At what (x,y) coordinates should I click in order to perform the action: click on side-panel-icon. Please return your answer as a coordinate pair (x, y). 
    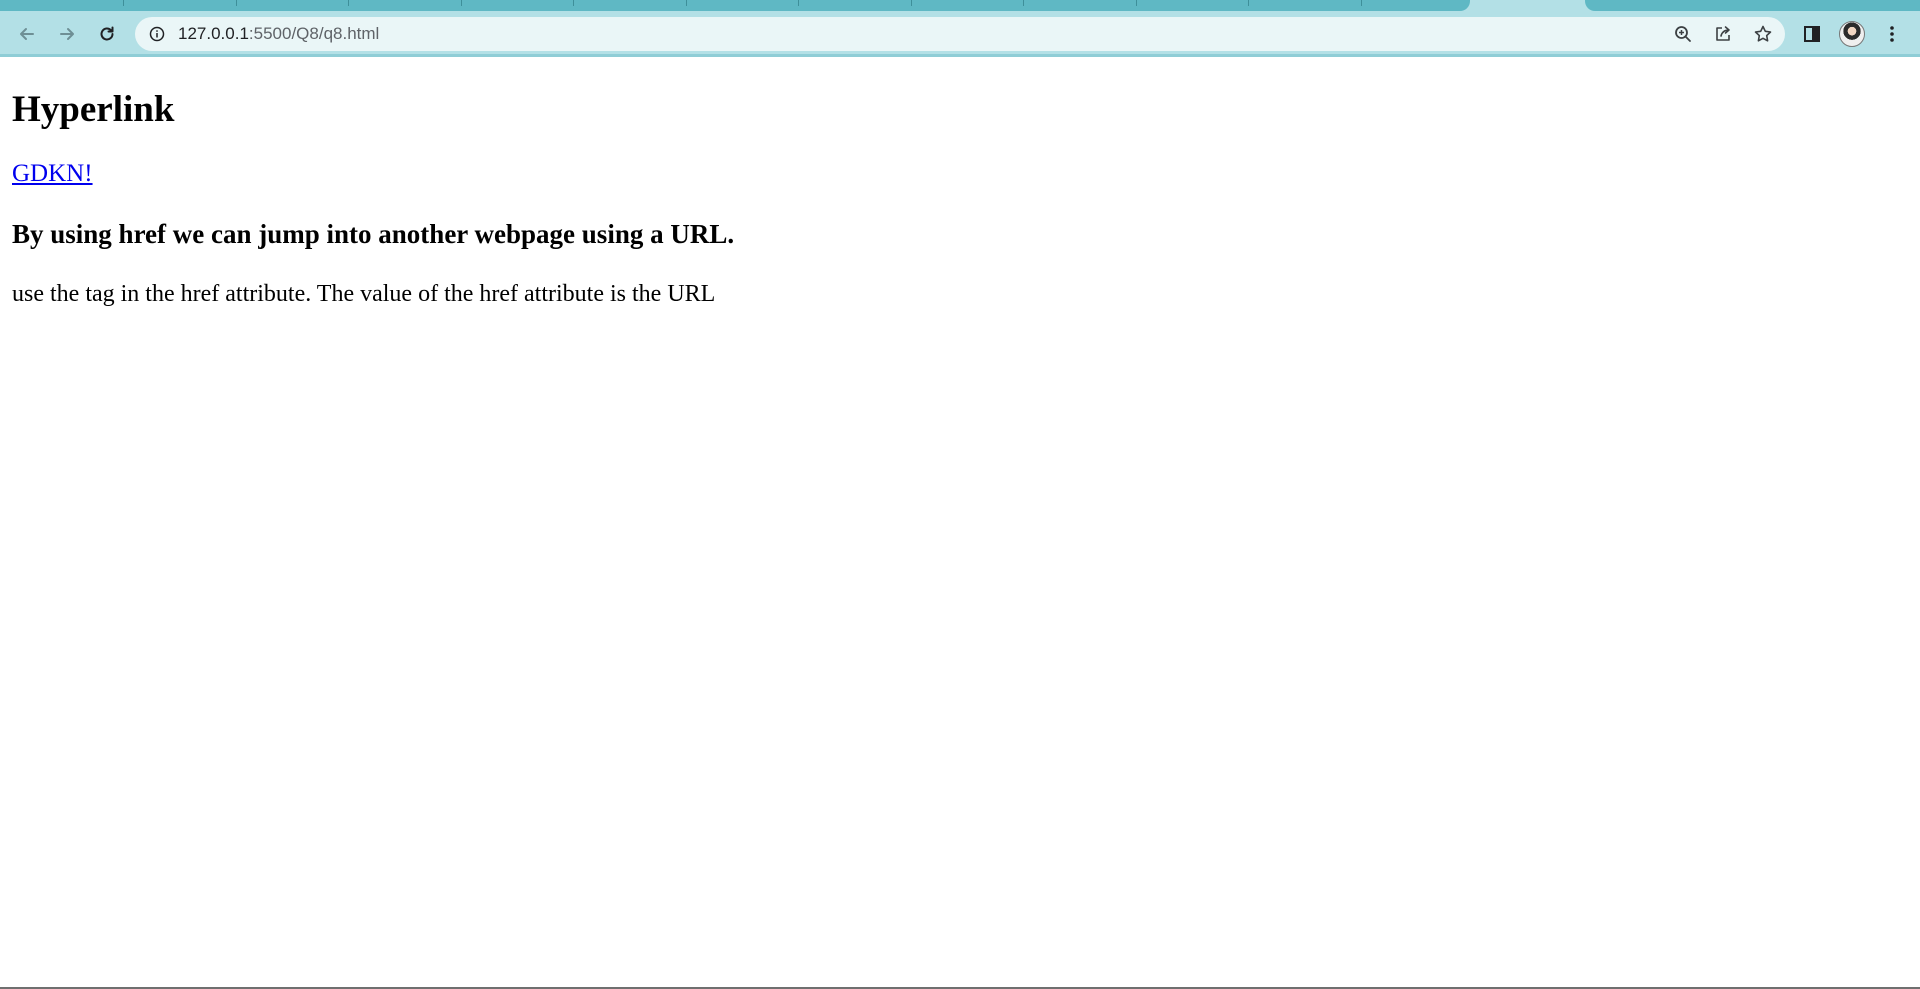
    Looking at the image, I should click on (1812, 34).